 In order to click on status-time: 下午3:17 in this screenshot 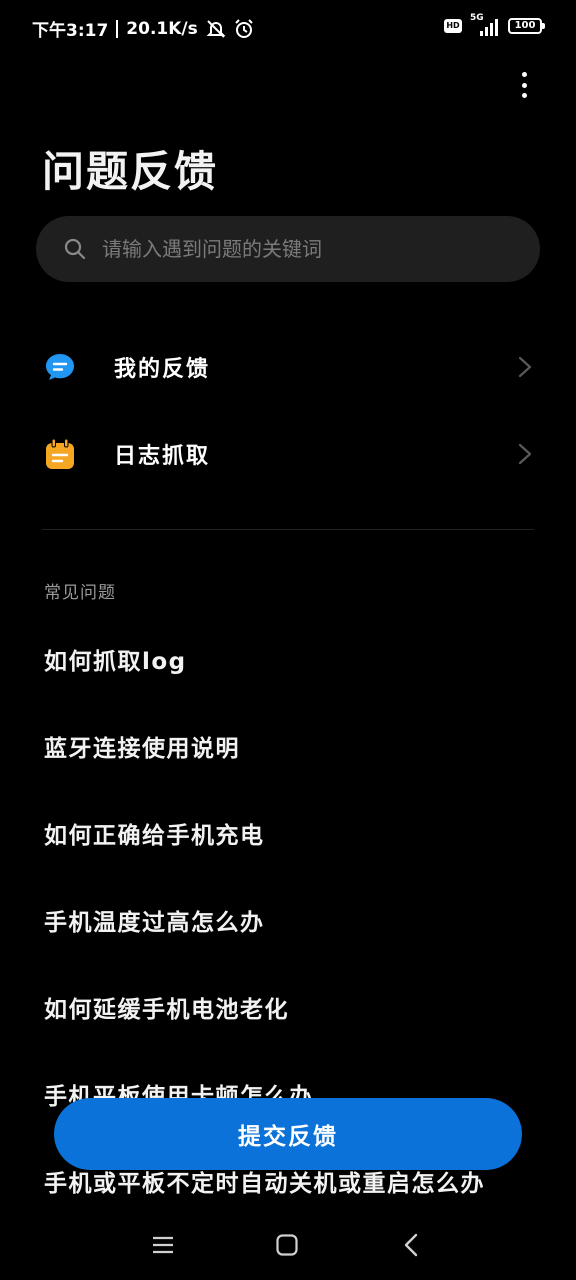, I will do `click(70, 31)`.